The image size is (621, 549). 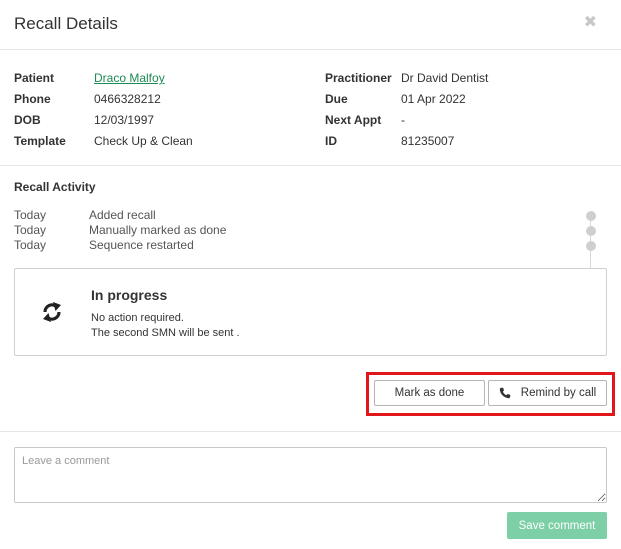 What do you see at coordinates (85, 215) in the screenshot?
I see `activity-item: Today Added recall` at bounding box center [85, 215].